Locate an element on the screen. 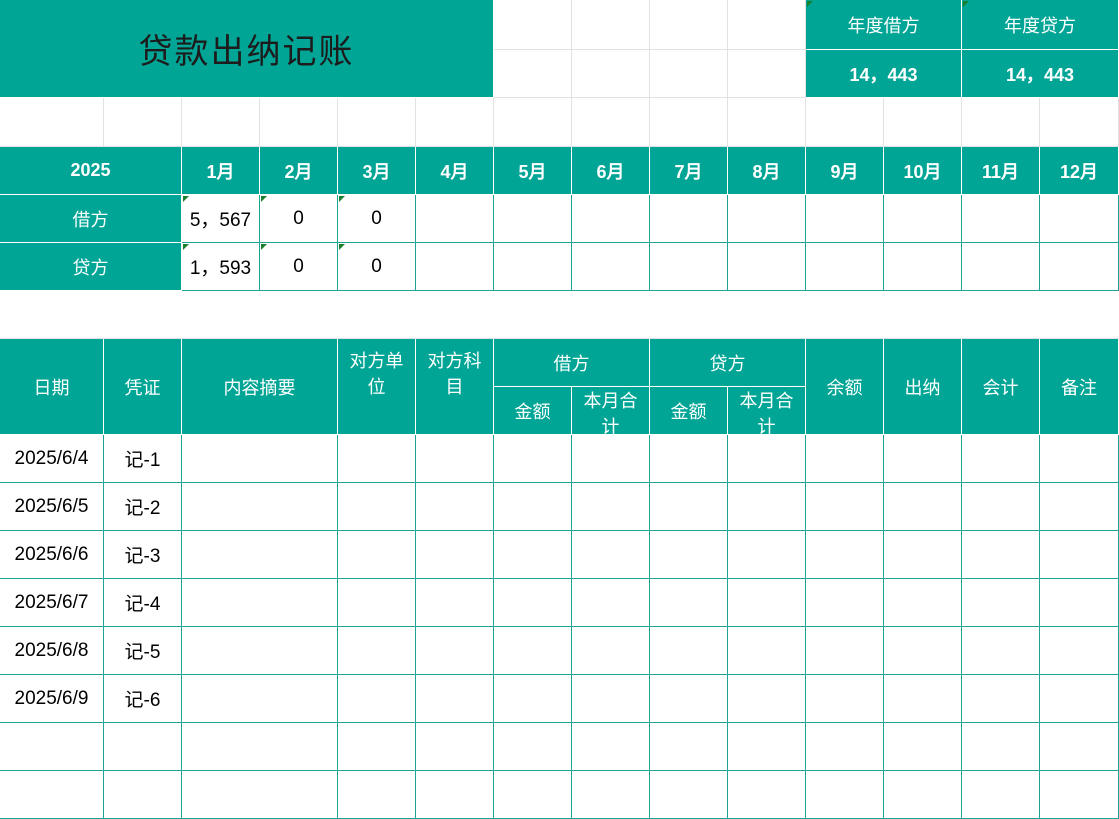 Image resolution: width=1119 pixels, height=819 pixels. title-cell: 贷款出纳记账 is located at coordinates (247, 49).